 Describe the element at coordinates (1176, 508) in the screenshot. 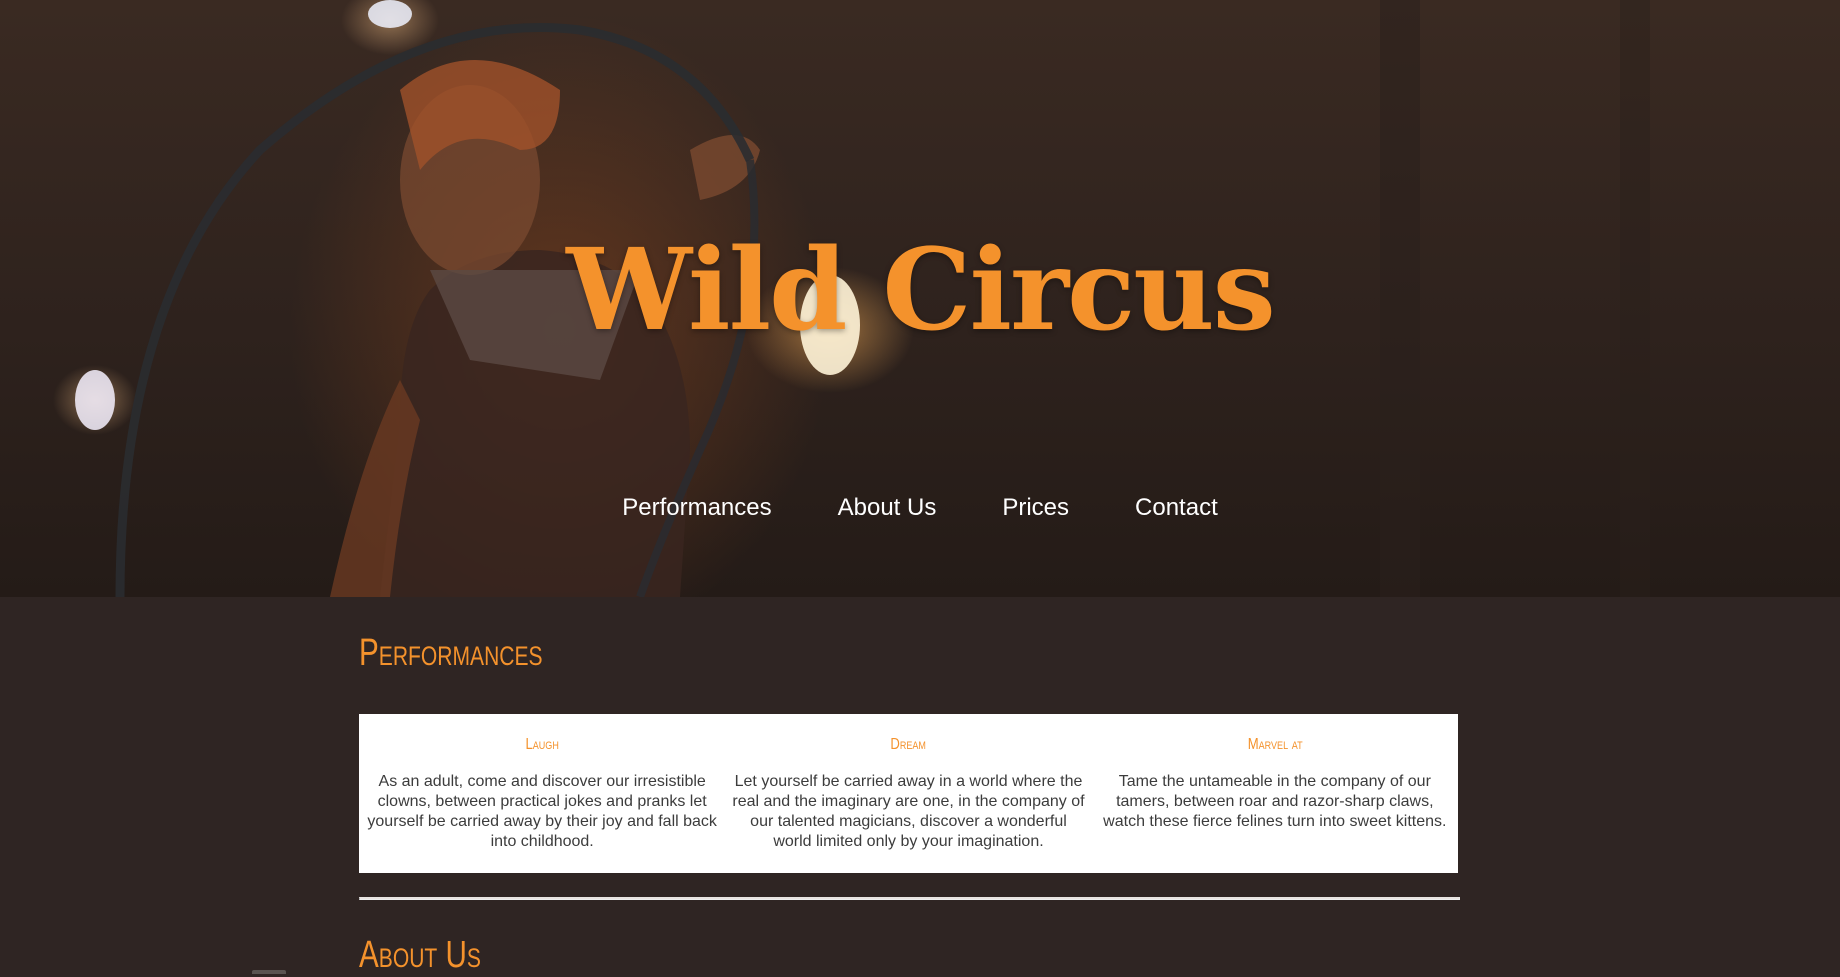

I see `nav-item-contact: Contact` at that location.